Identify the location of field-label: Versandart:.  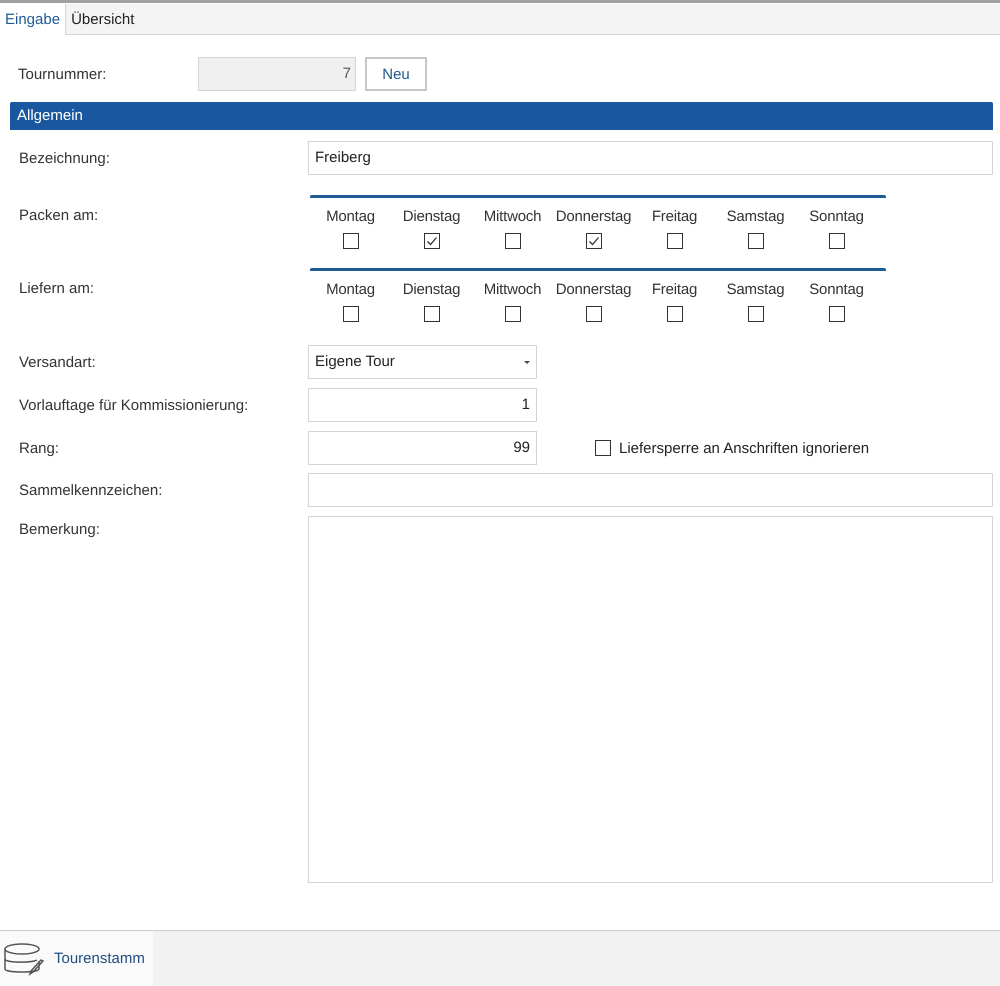
(58, 362).